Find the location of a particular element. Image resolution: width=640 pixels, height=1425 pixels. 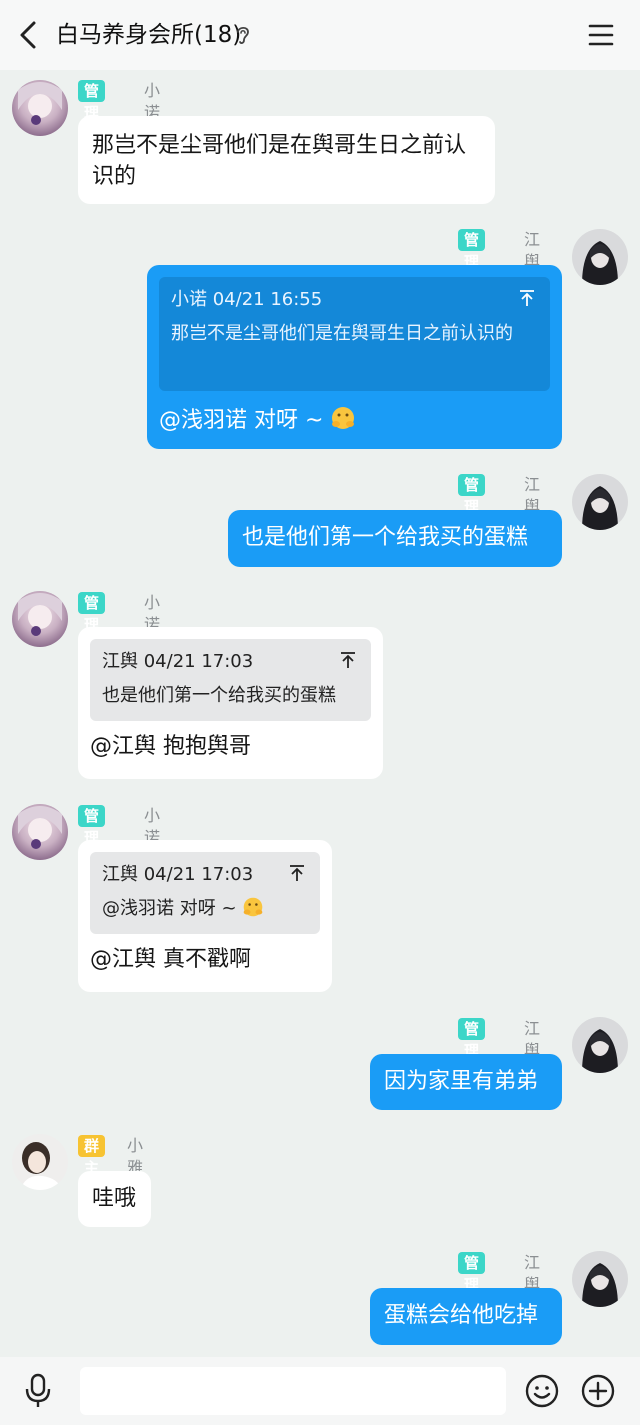

message-bubble: 那岂不是尘哥他们是在舆哥生日之前认识的 is located at coordinates (286, 160).